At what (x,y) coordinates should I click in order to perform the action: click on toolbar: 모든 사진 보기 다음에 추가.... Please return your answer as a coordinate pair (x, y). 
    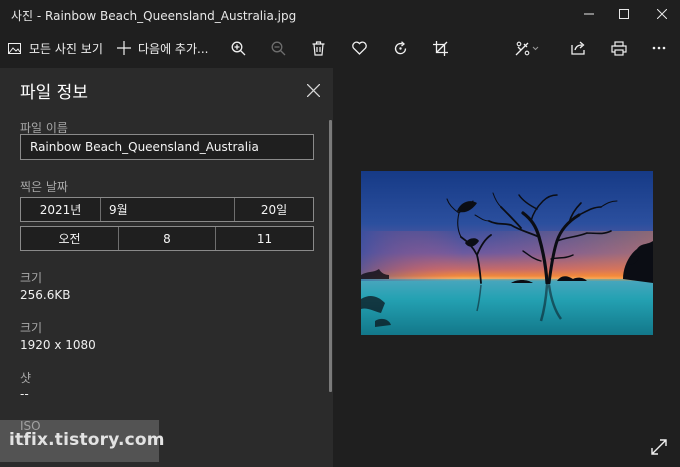
    Looking at the image, I should click on (340, 48).